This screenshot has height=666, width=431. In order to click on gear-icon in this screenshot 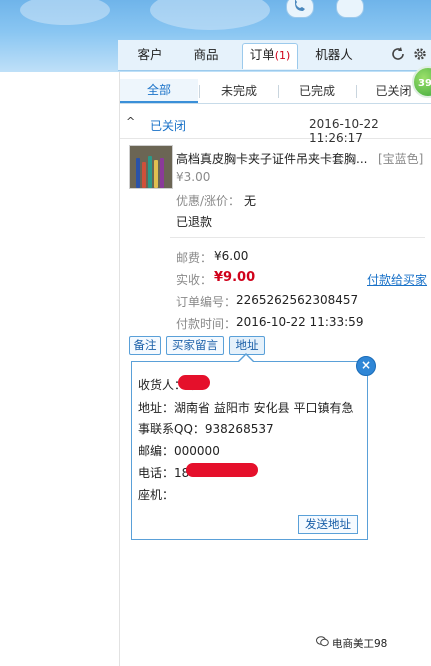, I will do `click(420, 54)`.